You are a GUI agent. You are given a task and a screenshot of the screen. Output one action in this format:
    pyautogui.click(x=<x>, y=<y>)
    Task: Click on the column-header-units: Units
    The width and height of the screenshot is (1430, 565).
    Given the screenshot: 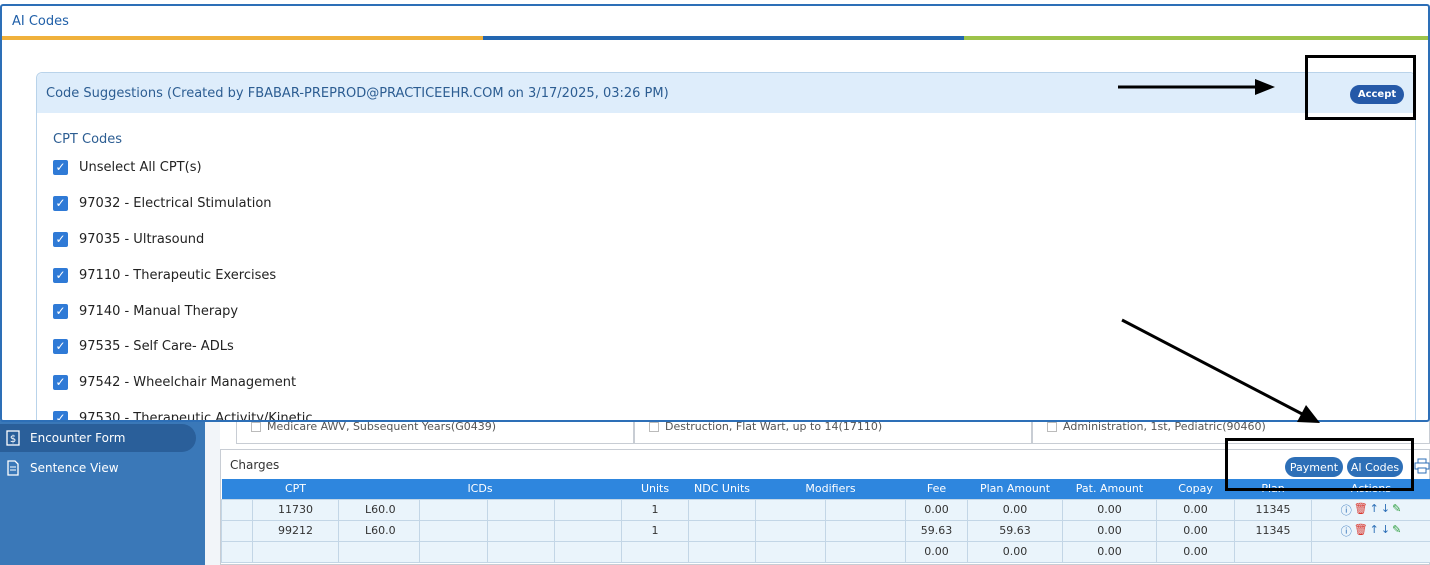 What is the action you would take?
    pyautogui.click(x=655, y=489)
    